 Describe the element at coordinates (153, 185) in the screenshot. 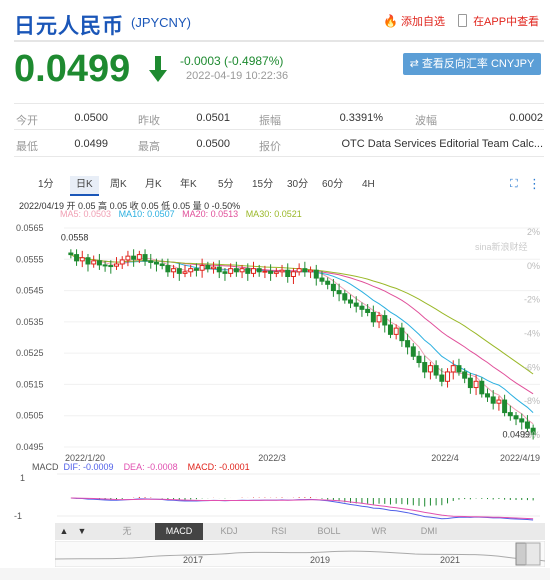

I see `tab-monthly: 月K` at that location.